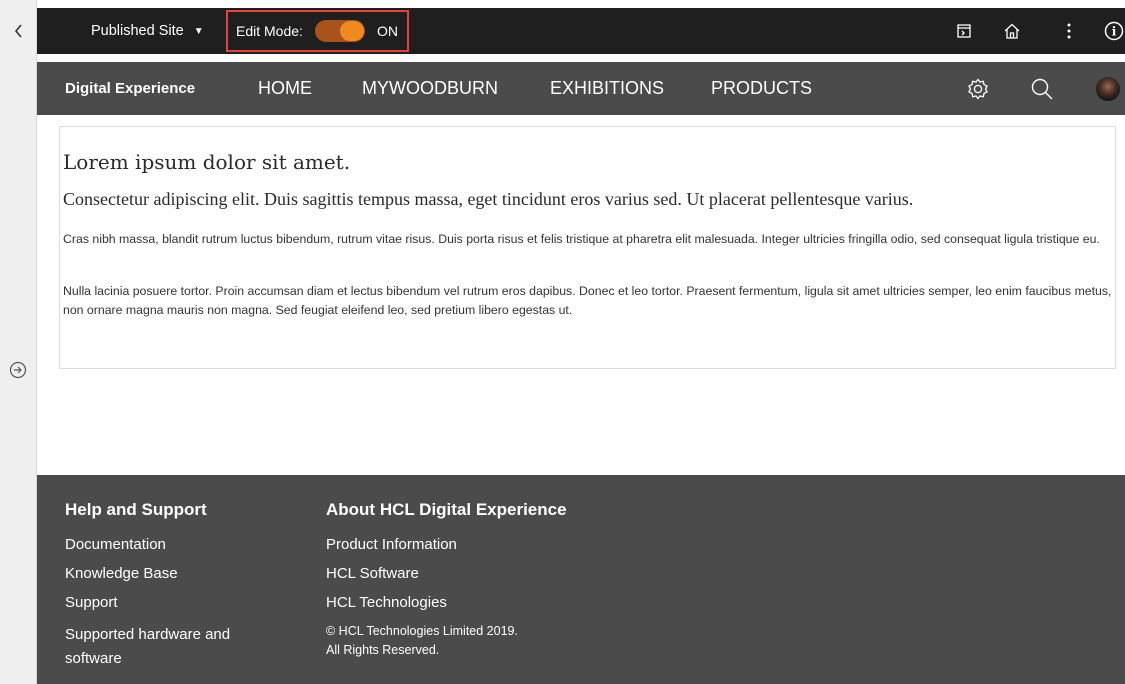 The width and height of the screenshot is (1125, 684). Describe the element at coordinates (607, 88) in the screenshot. I see `nav-item-exhibitions: EXHIBITIONS` at that location.